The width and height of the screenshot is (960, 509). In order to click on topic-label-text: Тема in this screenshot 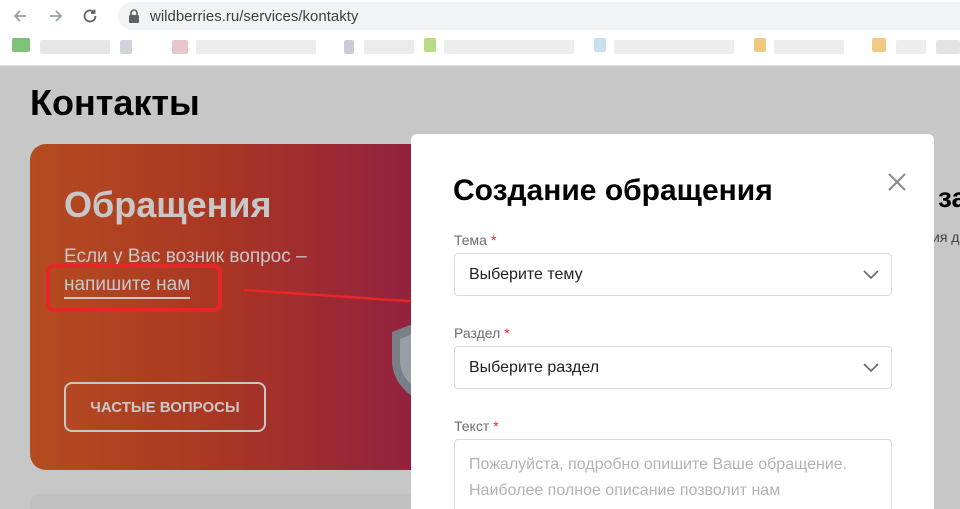, I will do `click(470, 240)`.